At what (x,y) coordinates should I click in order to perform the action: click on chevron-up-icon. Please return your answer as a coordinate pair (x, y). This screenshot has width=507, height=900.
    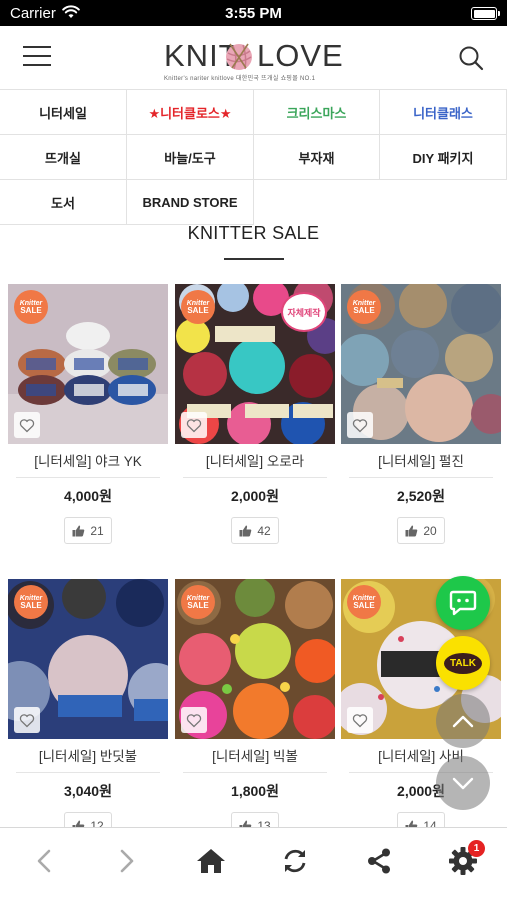
    Looking at the image, I should click on (463, 721).